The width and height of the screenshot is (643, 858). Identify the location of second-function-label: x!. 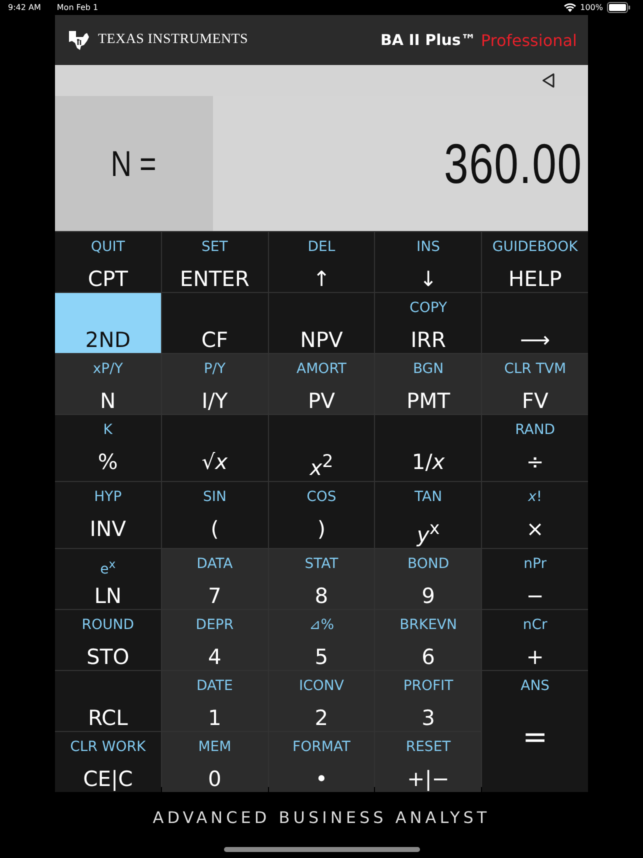
(535, 497).